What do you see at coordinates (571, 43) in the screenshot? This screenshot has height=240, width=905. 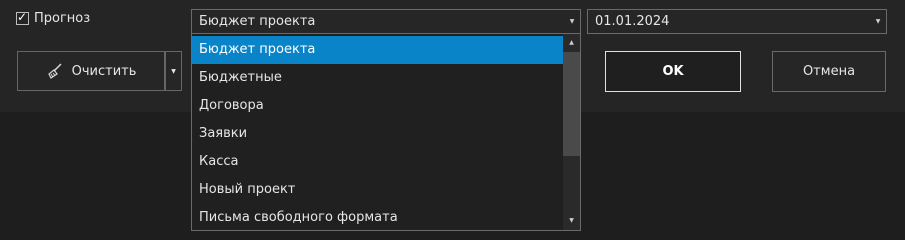 I see `scroll-up-icon: ▲` at bounding box center [571, 43].